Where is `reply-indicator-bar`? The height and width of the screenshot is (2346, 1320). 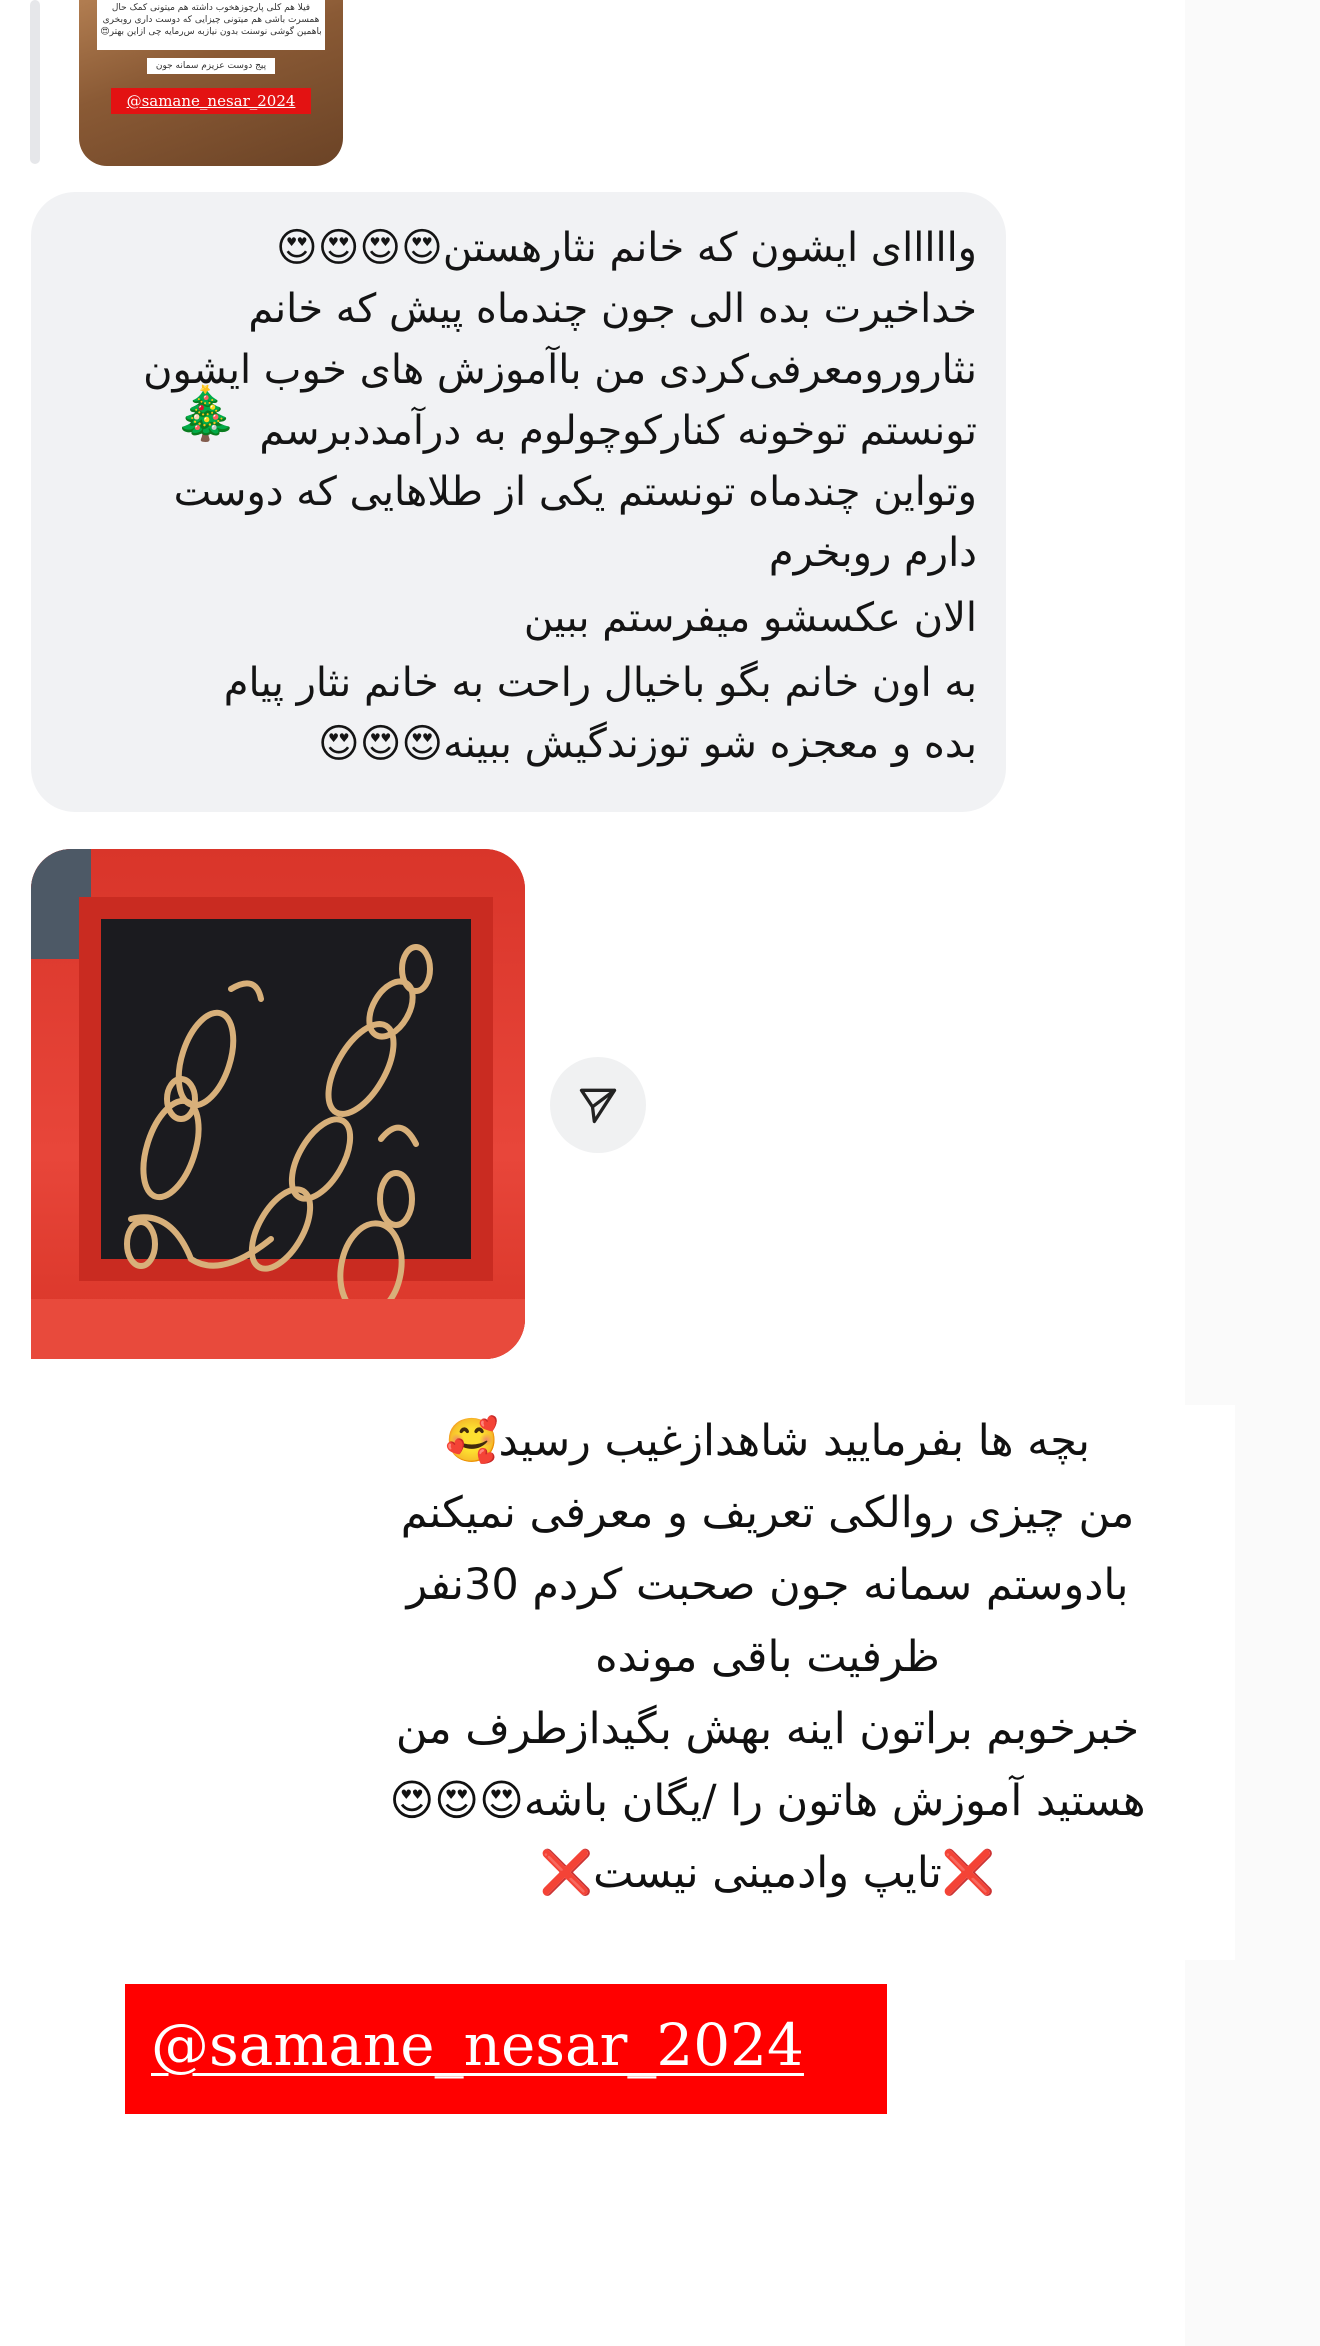
reply-indicator-bar is located at coordinates (35, 82).